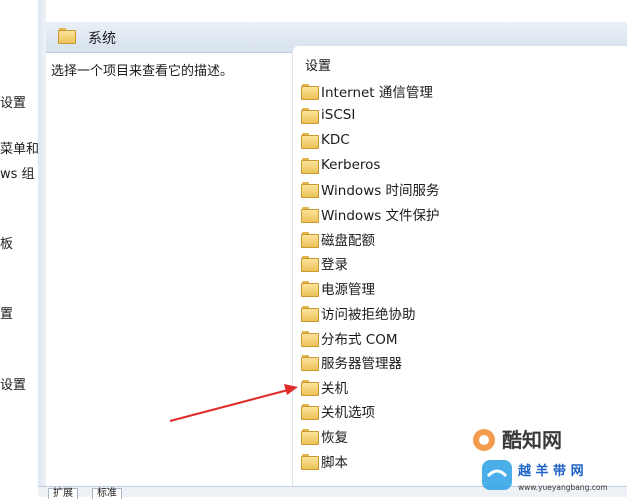 This screenshot has width=627, height=499. Describe the element at coordinates (540, 460) in the screenshot. I see `watermark-logo: 酷知网 越 羊 带 网 www.yueyangbang.com` at that location.